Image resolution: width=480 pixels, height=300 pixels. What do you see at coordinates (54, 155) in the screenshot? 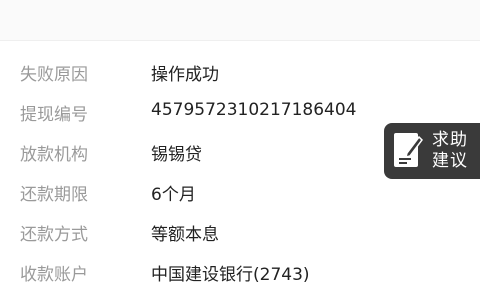
I see `lender-label: 放款机构` at bounding box center [54, 155].